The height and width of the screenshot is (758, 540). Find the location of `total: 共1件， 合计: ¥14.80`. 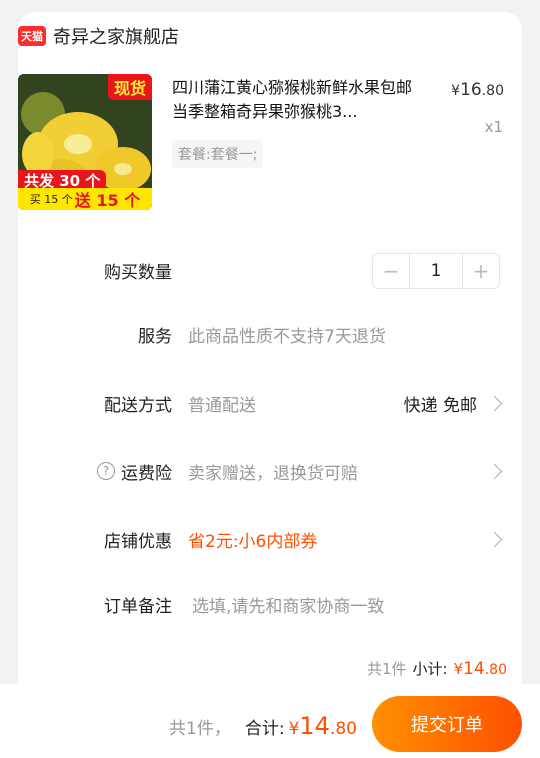

total: 共1件， 合计: ¥14.80 is located at coordinates (263, 721).